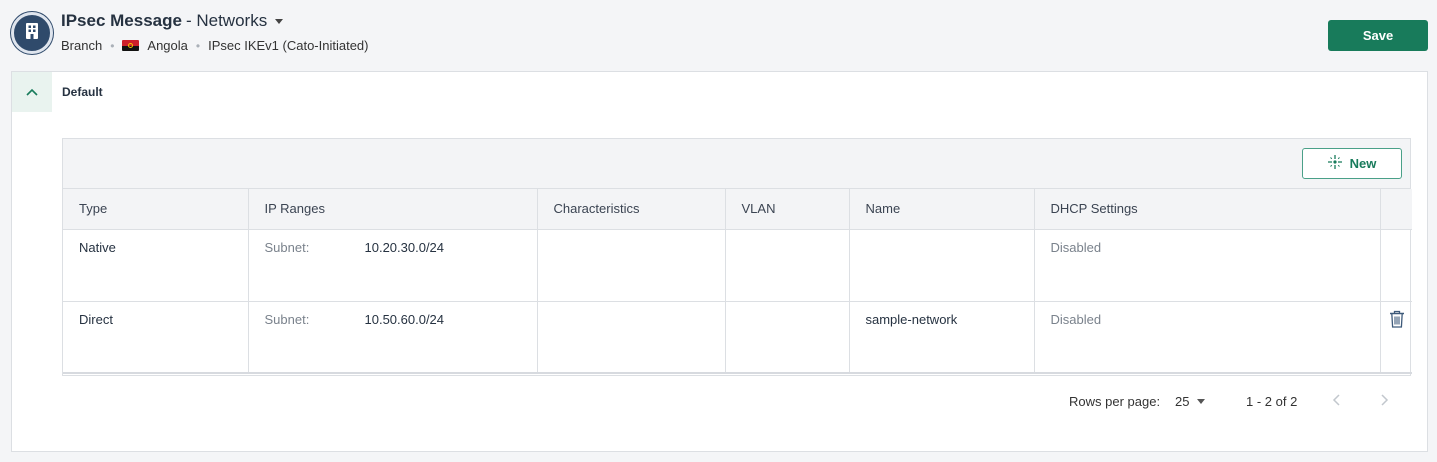 The height and width of the screenshot is (462, 1437). Describe the element at coordinates (1396, 209) in the screenshot. I see `column-header-actions` at that location.